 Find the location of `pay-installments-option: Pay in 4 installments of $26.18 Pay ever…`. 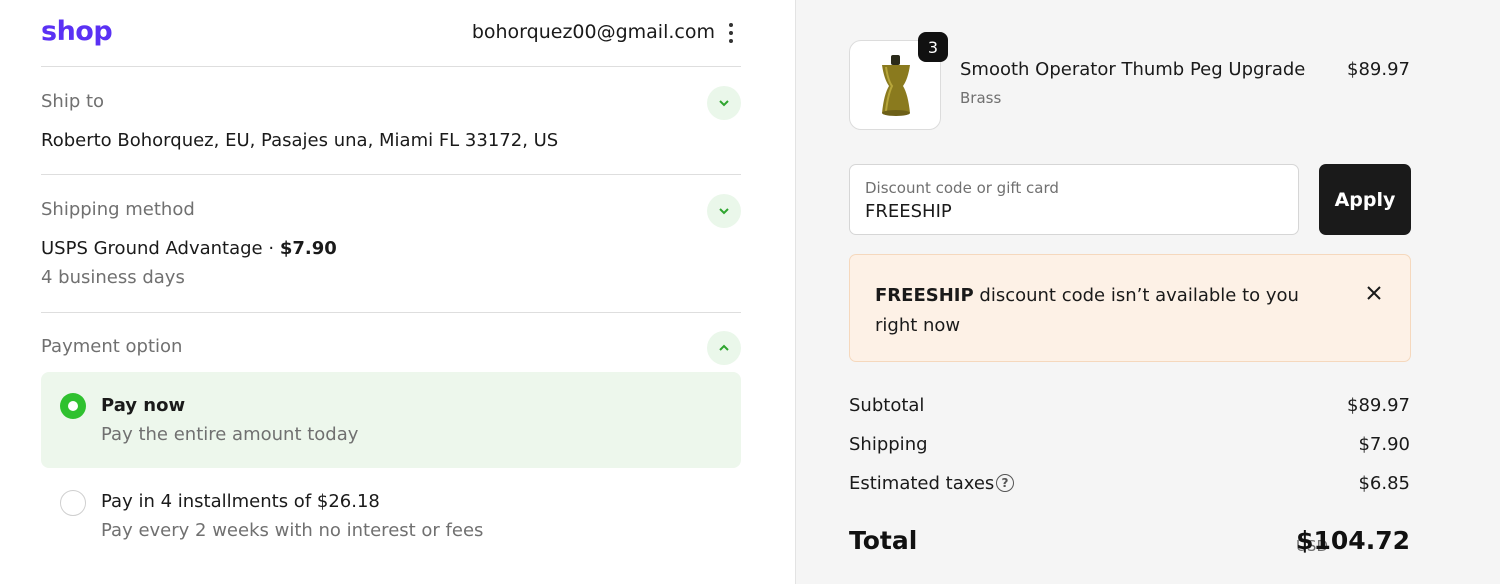

pay-installments-option: Pay in 4 installments of $26.18 Pay ever… is located at coordinates (391, 518).